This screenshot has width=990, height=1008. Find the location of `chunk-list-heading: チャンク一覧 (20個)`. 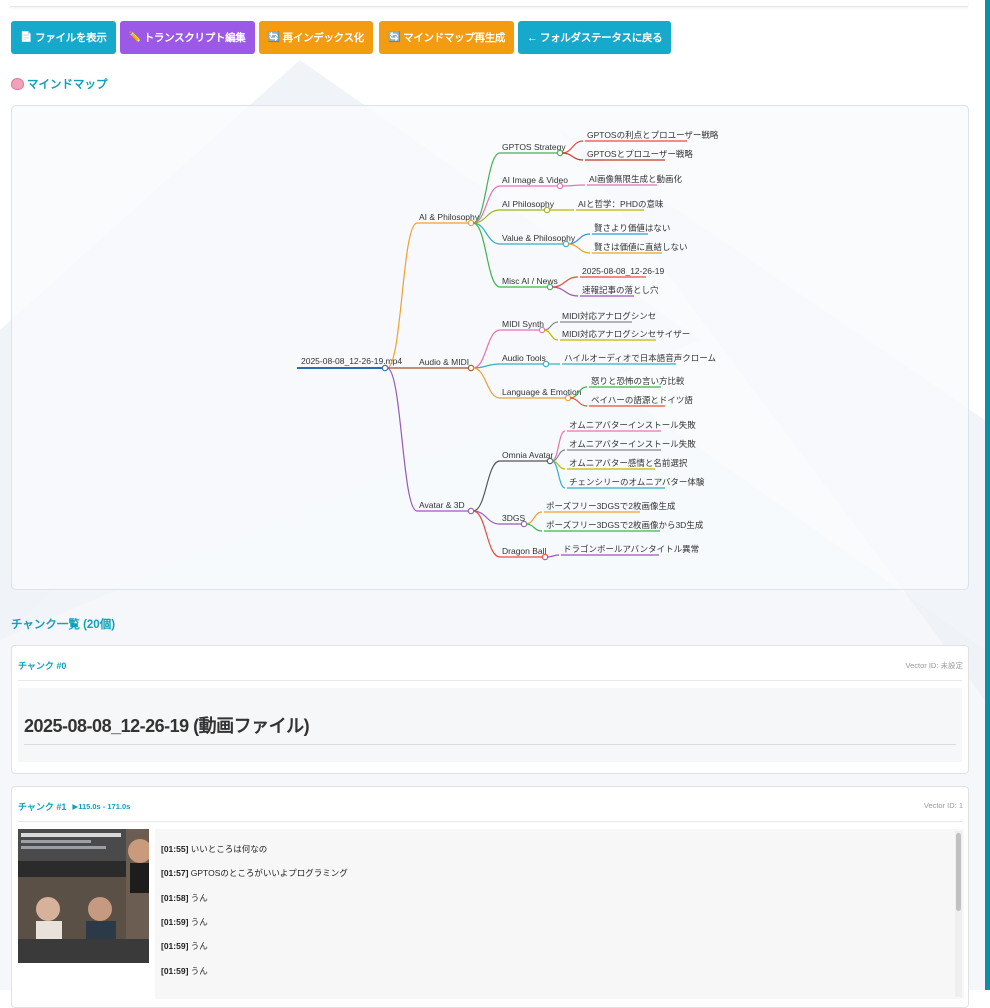

chunk-list-heading: チャンク一覧 (20個) is located at coordinates (63, 624).